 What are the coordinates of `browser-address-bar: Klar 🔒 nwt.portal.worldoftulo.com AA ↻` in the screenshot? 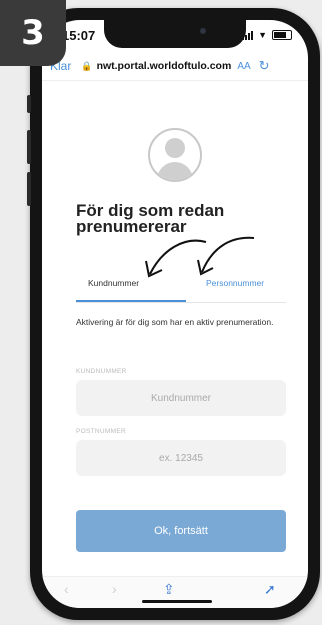 It's located at (175, 66).